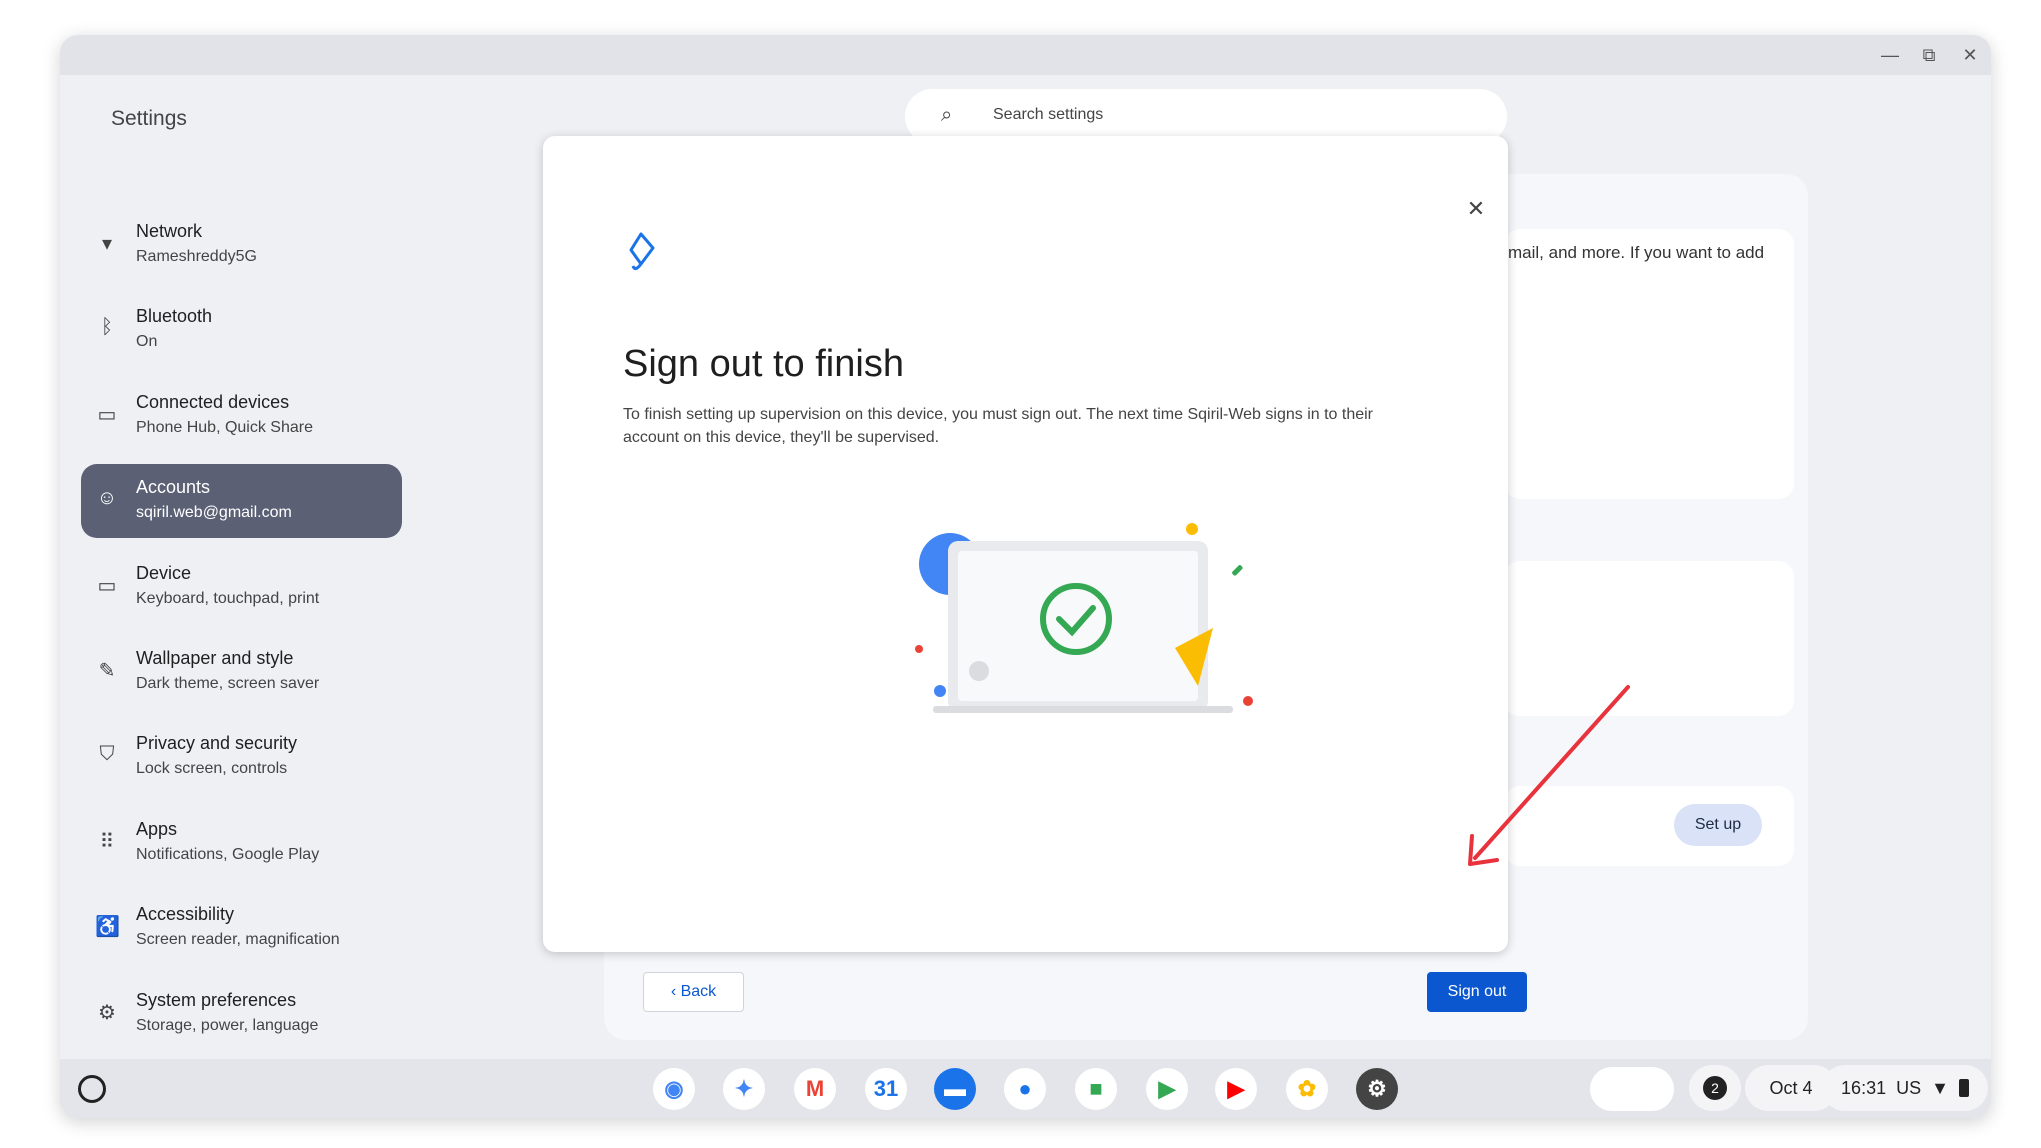 This screenshot has height=1148, width=2041. What do you see at coordinates (1649, 638) in the screenshot?
I see `section-card` at bounding box center [1649, 638].